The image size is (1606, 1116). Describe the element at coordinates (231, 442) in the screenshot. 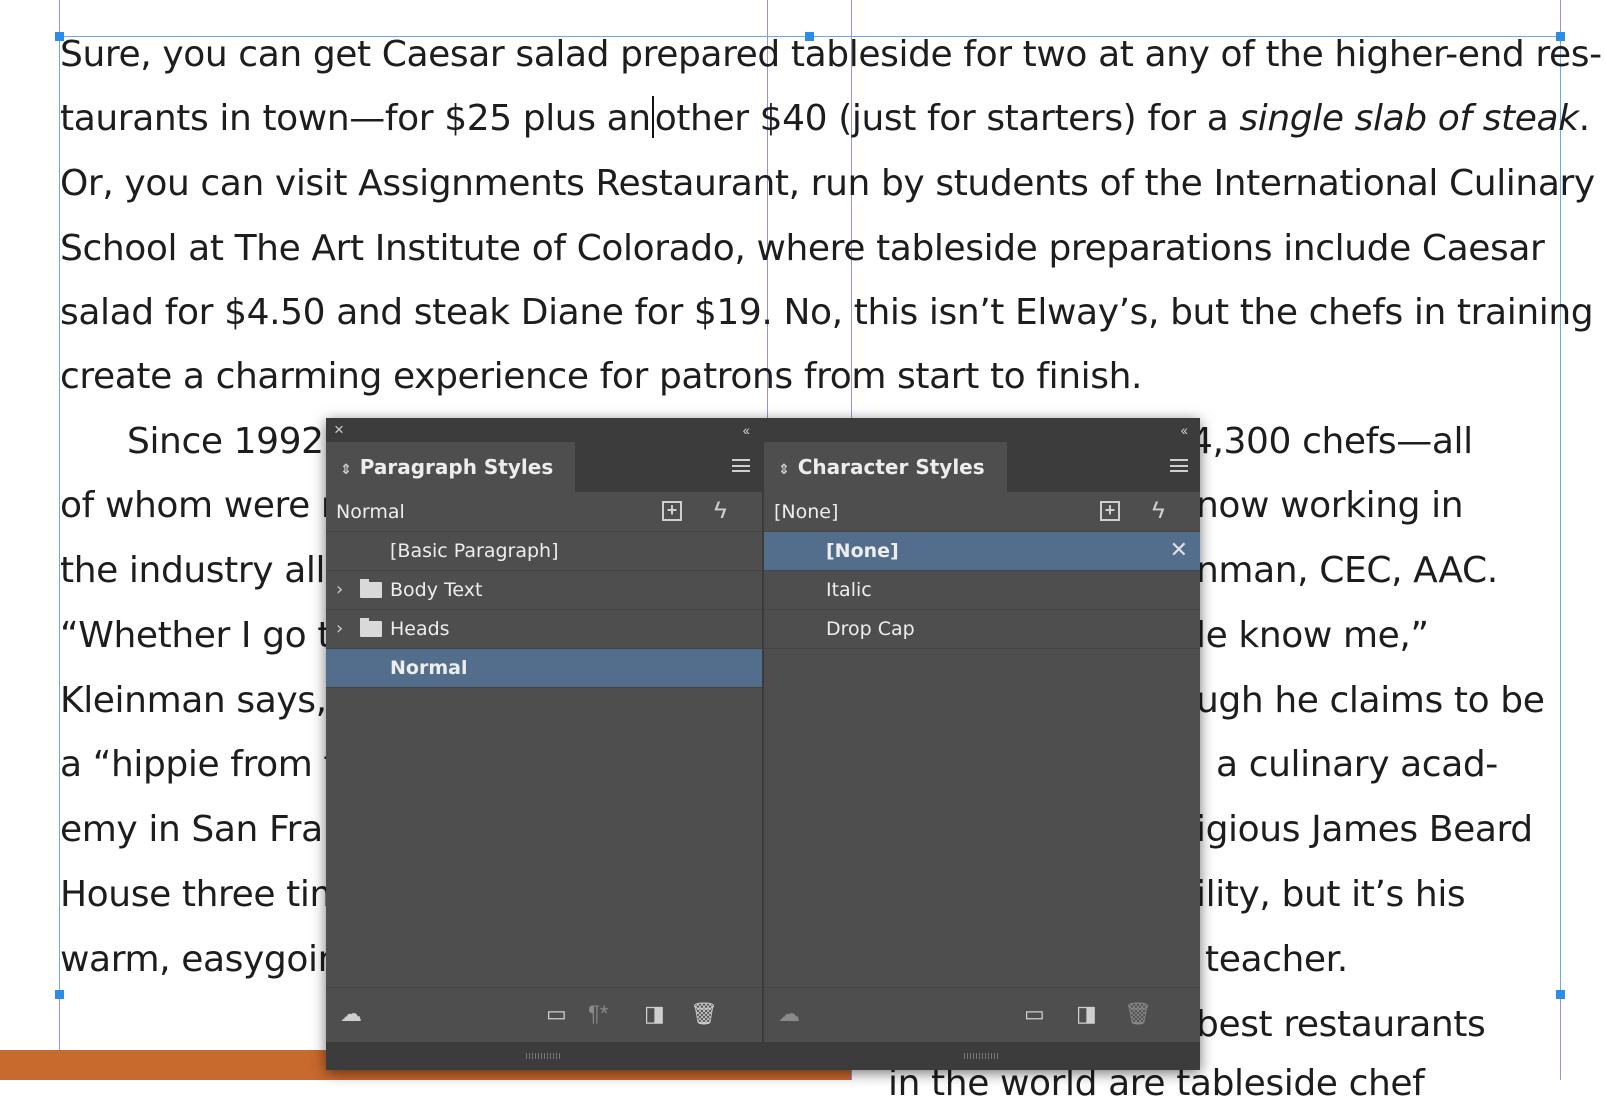

I see `body-text-line: Since 1992,` at that location.